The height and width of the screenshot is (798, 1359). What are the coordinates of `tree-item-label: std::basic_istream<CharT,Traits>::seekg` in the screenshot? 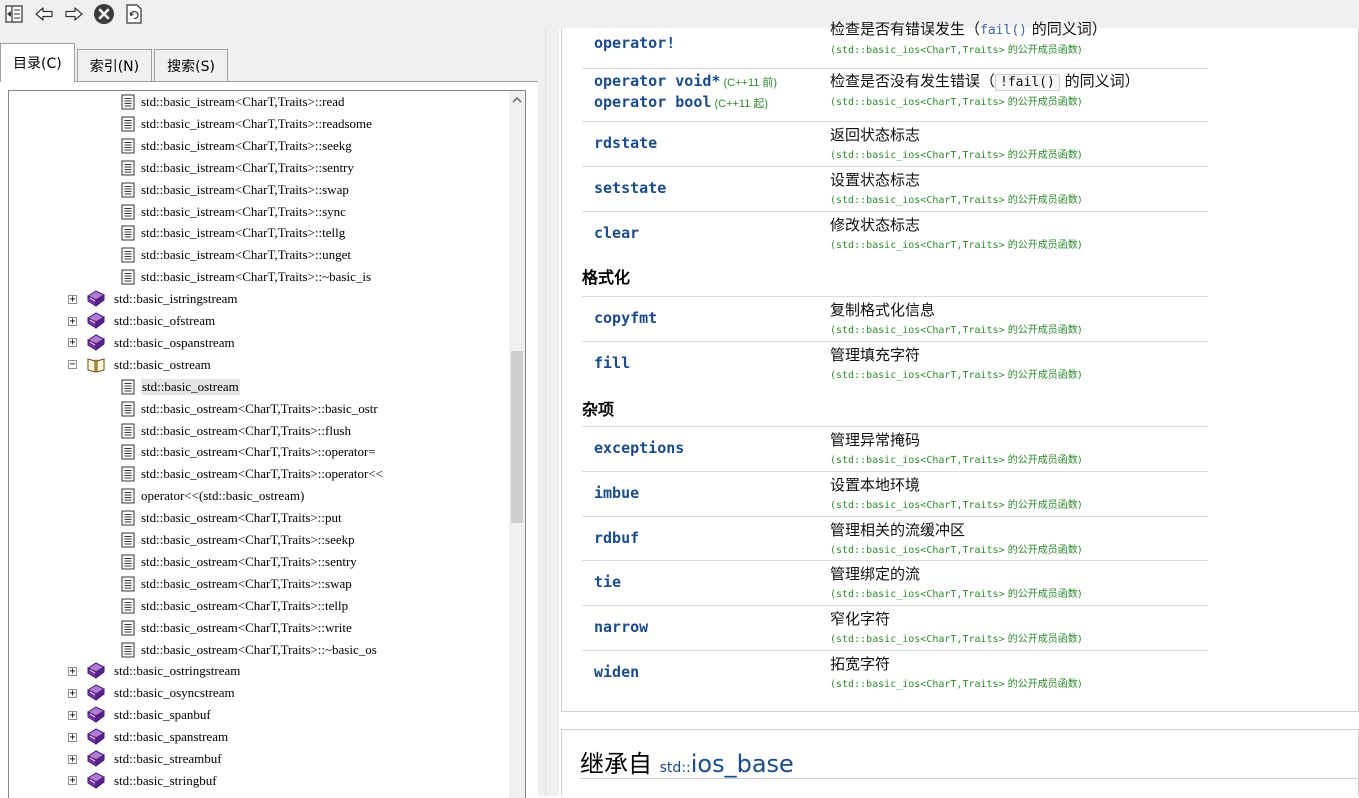 It's located at (246, 145).